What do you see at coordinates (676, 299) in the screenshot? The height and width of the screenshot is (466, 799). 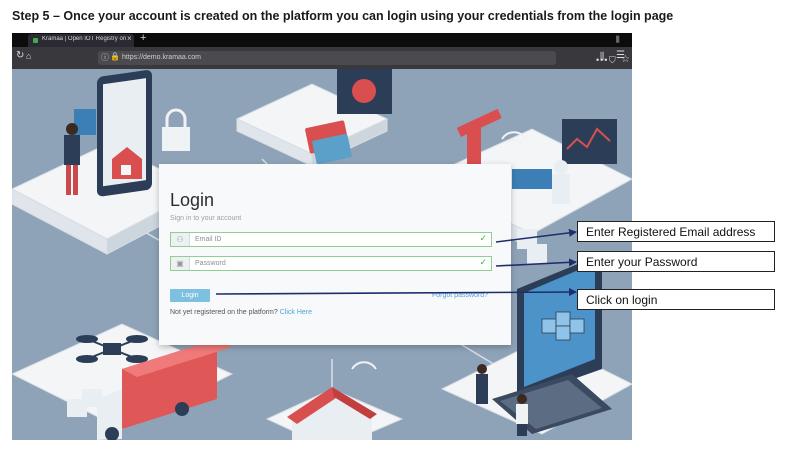 I see `callout-login: Click on login` at bounding box center [676, 299].